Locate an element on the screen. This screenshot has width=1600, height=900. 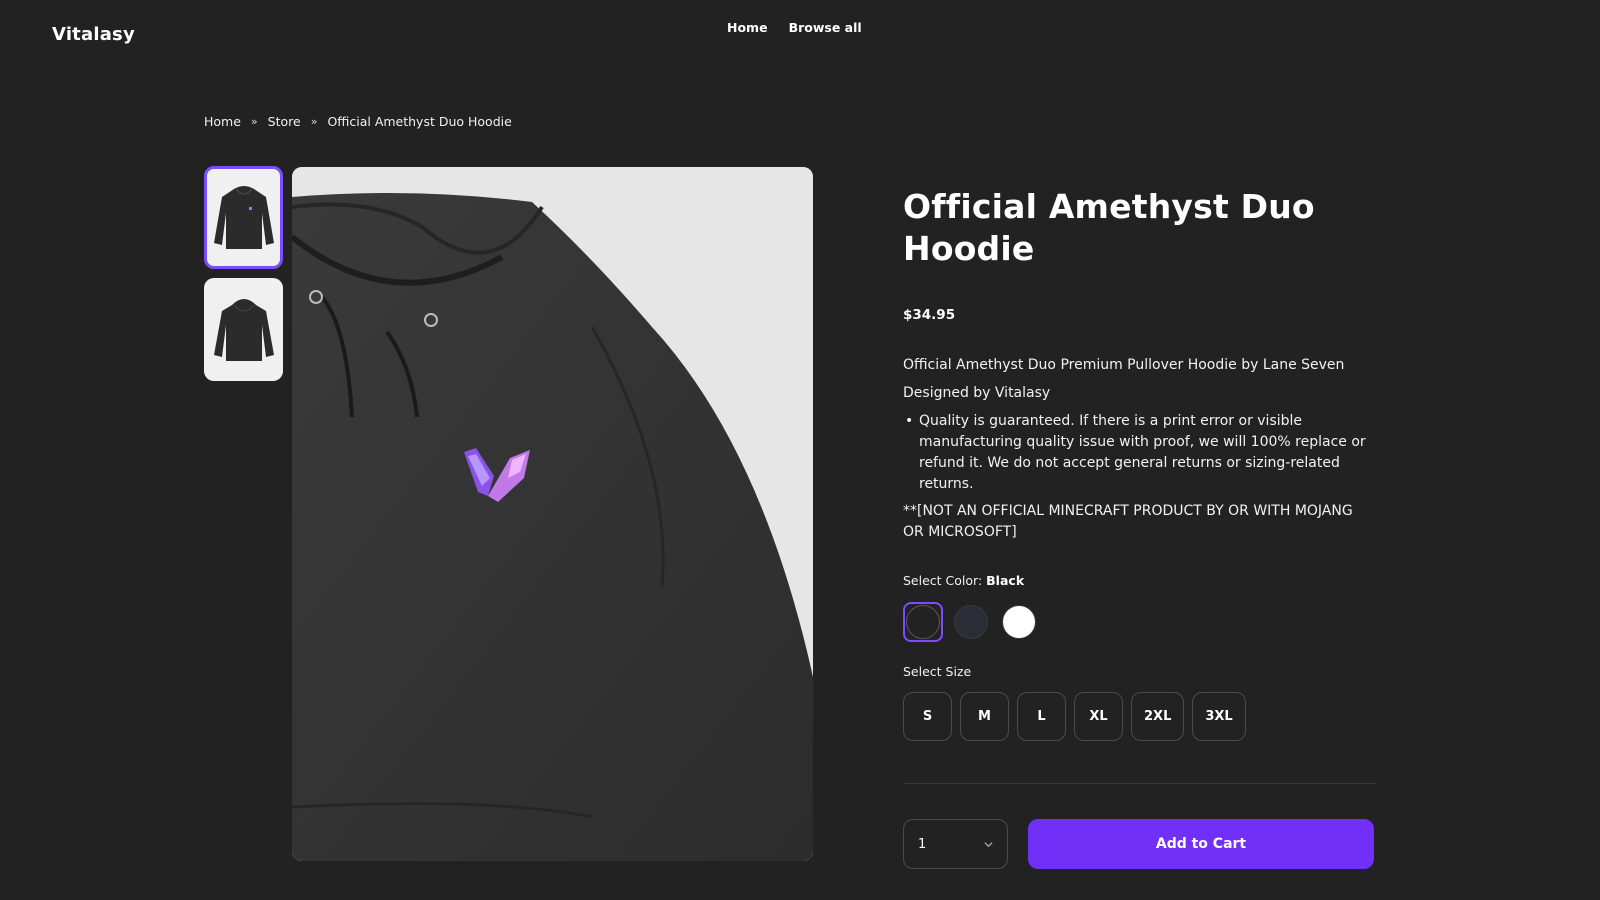
swatch-navy is located at coordinates (971, 622).